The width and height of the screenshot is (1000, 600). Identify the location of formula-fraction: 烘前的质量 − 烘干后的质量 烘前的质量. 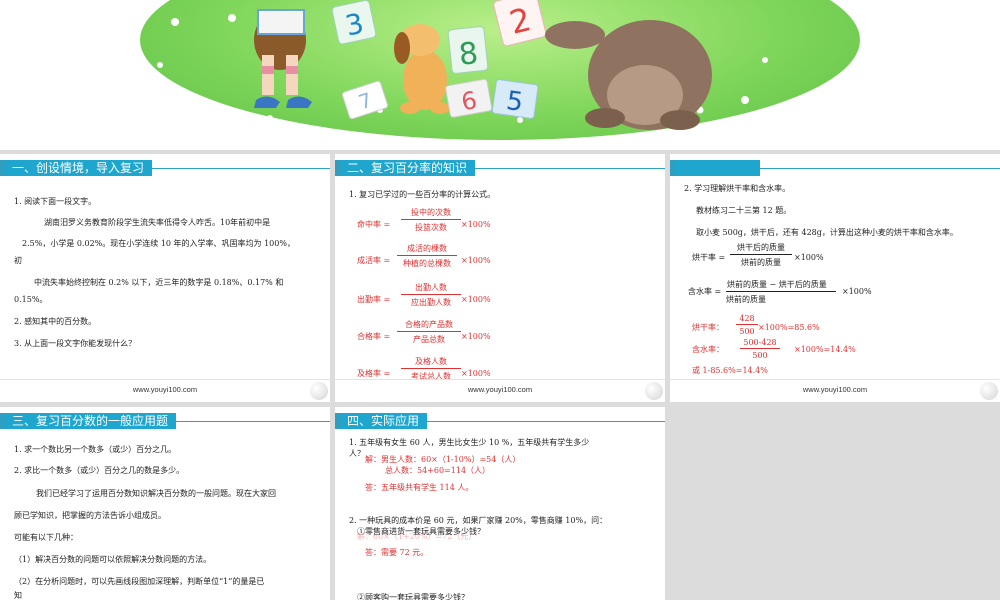
(781, 292).